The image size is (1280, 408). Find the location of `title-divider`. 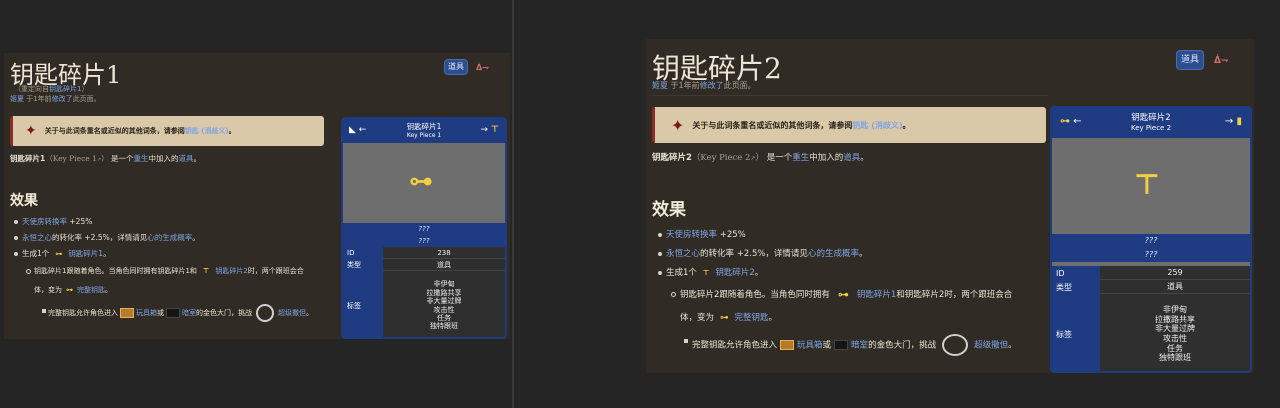

title-divider is located at coordinates (850, 95).